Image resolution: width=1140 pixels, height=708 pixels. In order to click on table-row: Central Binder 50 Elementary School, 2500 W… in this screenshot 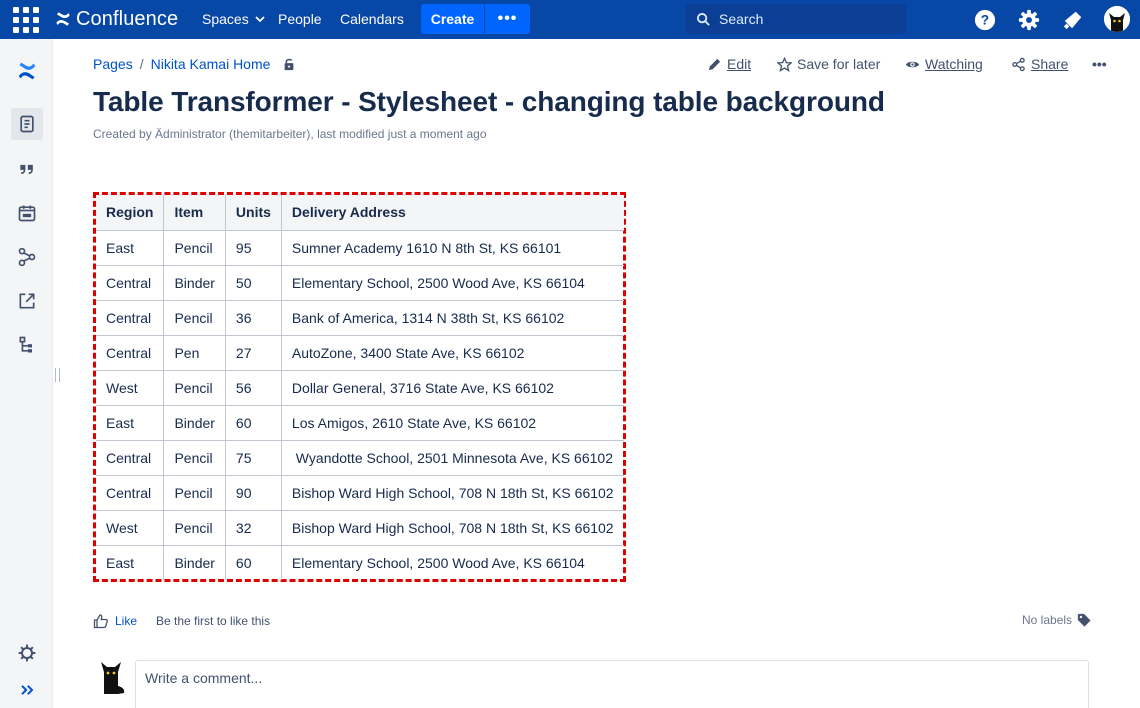, I will do `click(360, 282)`.